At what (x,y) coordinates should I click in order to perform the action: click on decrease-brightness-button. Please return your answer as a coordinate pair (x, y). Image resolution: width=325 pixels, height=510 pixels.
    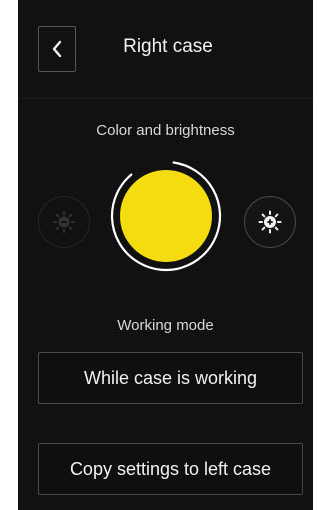
    Looking at the image, I should click on (64, 222).